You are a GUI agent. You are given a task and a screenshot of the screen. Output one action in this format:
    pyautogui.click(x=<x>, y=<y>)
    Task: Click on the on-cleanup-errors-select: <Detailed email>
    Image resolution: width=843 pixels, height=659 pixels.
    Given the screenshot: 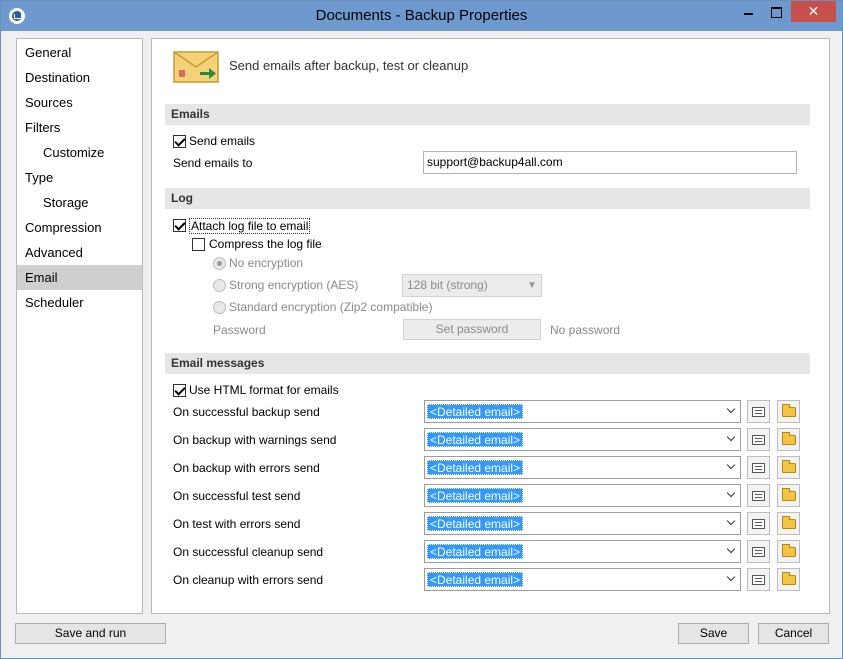 What is the action you would take?
    pyautogui.click(x=582, y=579)
    